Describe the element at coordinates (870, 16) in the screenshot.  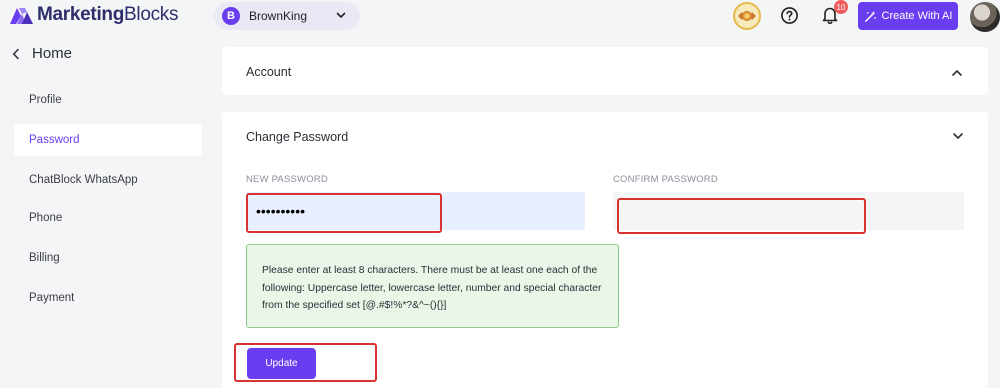
I see `magic-wand-icon` at that location.